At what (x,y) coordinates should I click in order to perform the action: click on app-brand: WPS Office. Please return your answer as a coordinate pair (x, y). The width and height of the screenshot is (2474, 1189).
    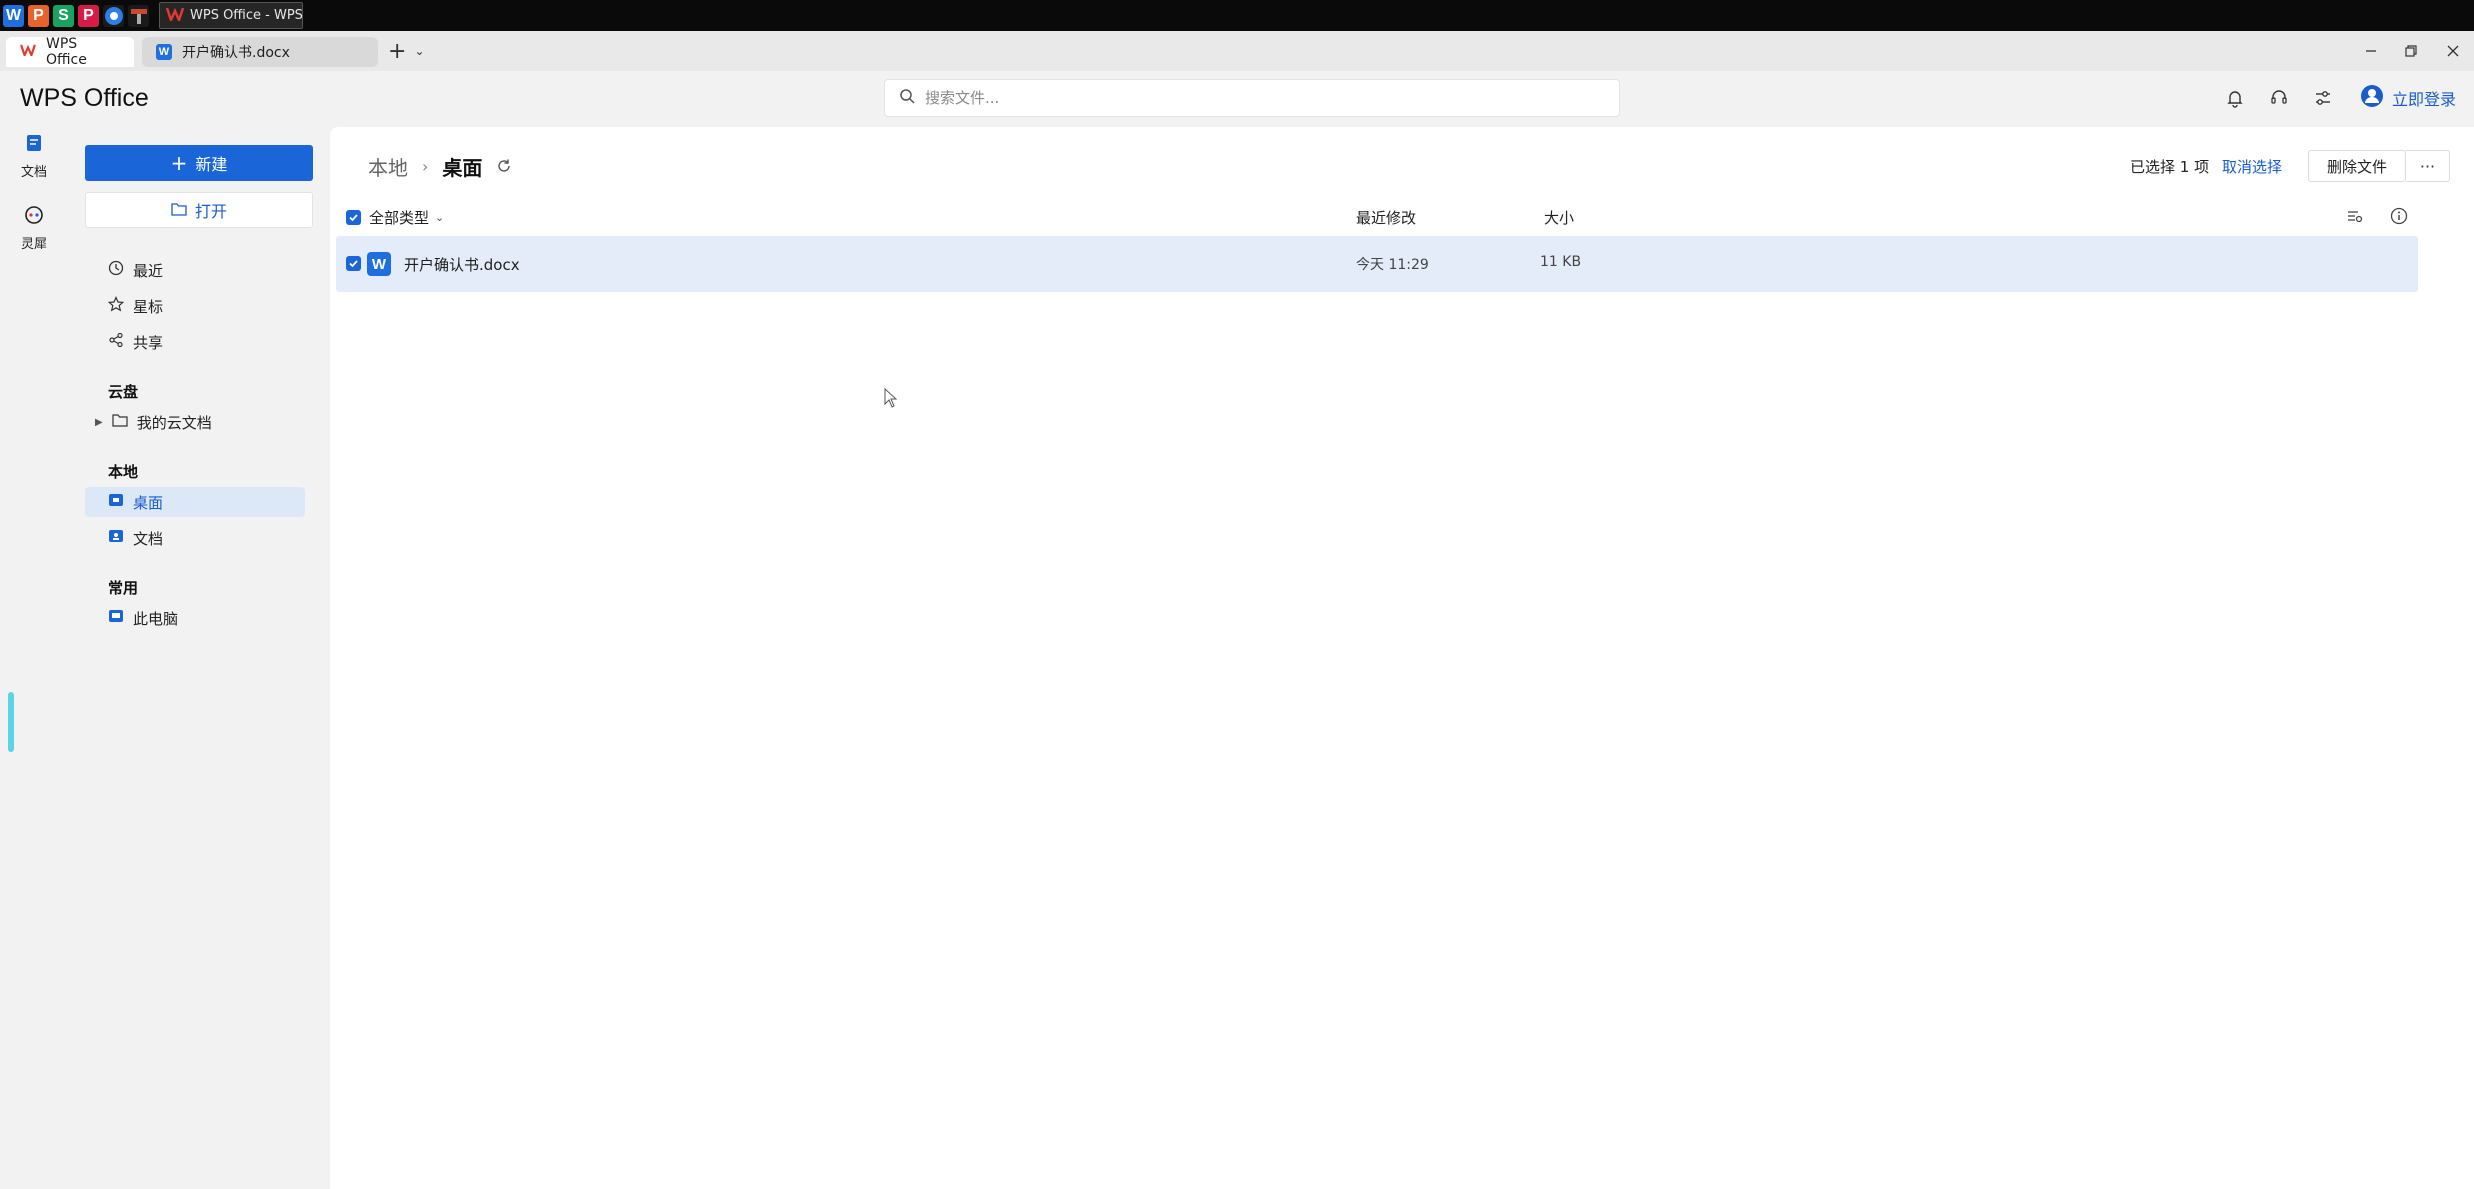
    Looking at the image, I should click on (84, 98).